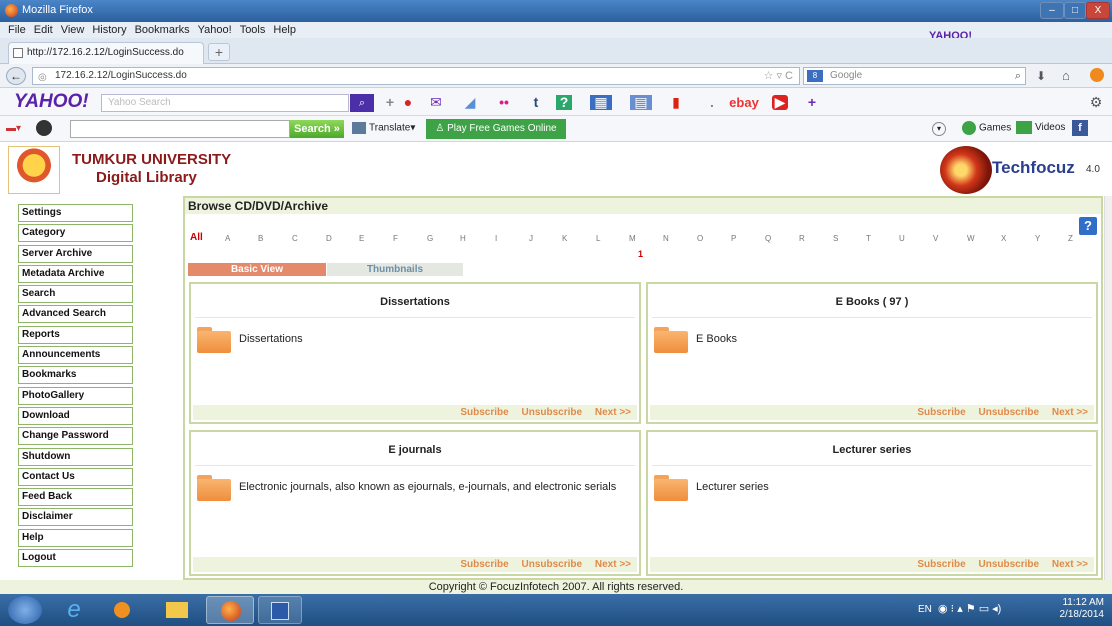 The width and height of the screenshot is (1112, 626). Describe the element at coordinates (1096, 102) in the screenshot. I see `gear-icon: ⚙` at that location.